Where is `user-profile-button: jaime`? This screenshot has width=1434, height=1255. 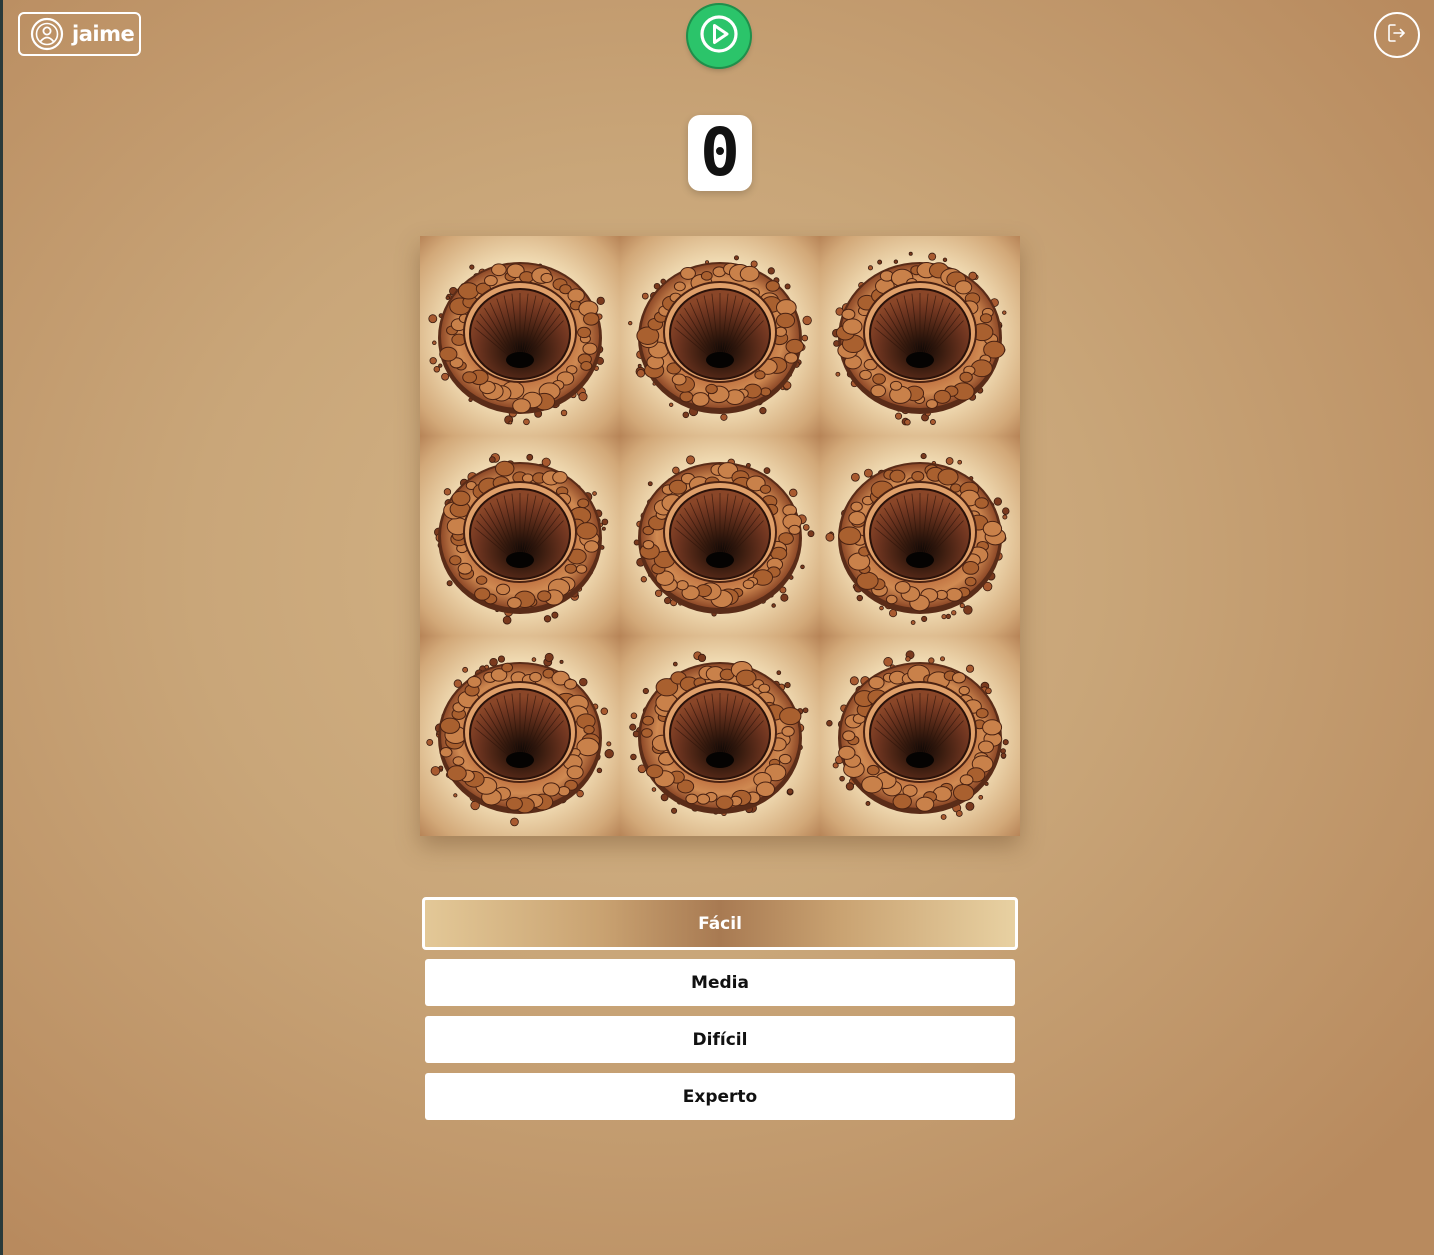 user-profile-button: jaime is located at coordinates (79, 34).